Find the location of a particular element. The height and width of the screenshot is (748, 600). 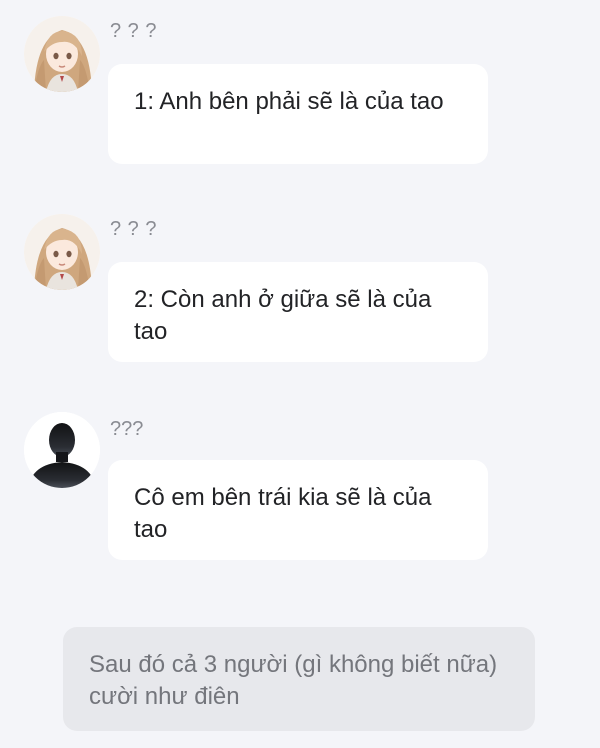

silhouette-avatar-icon is located at coordinates (62, 450).